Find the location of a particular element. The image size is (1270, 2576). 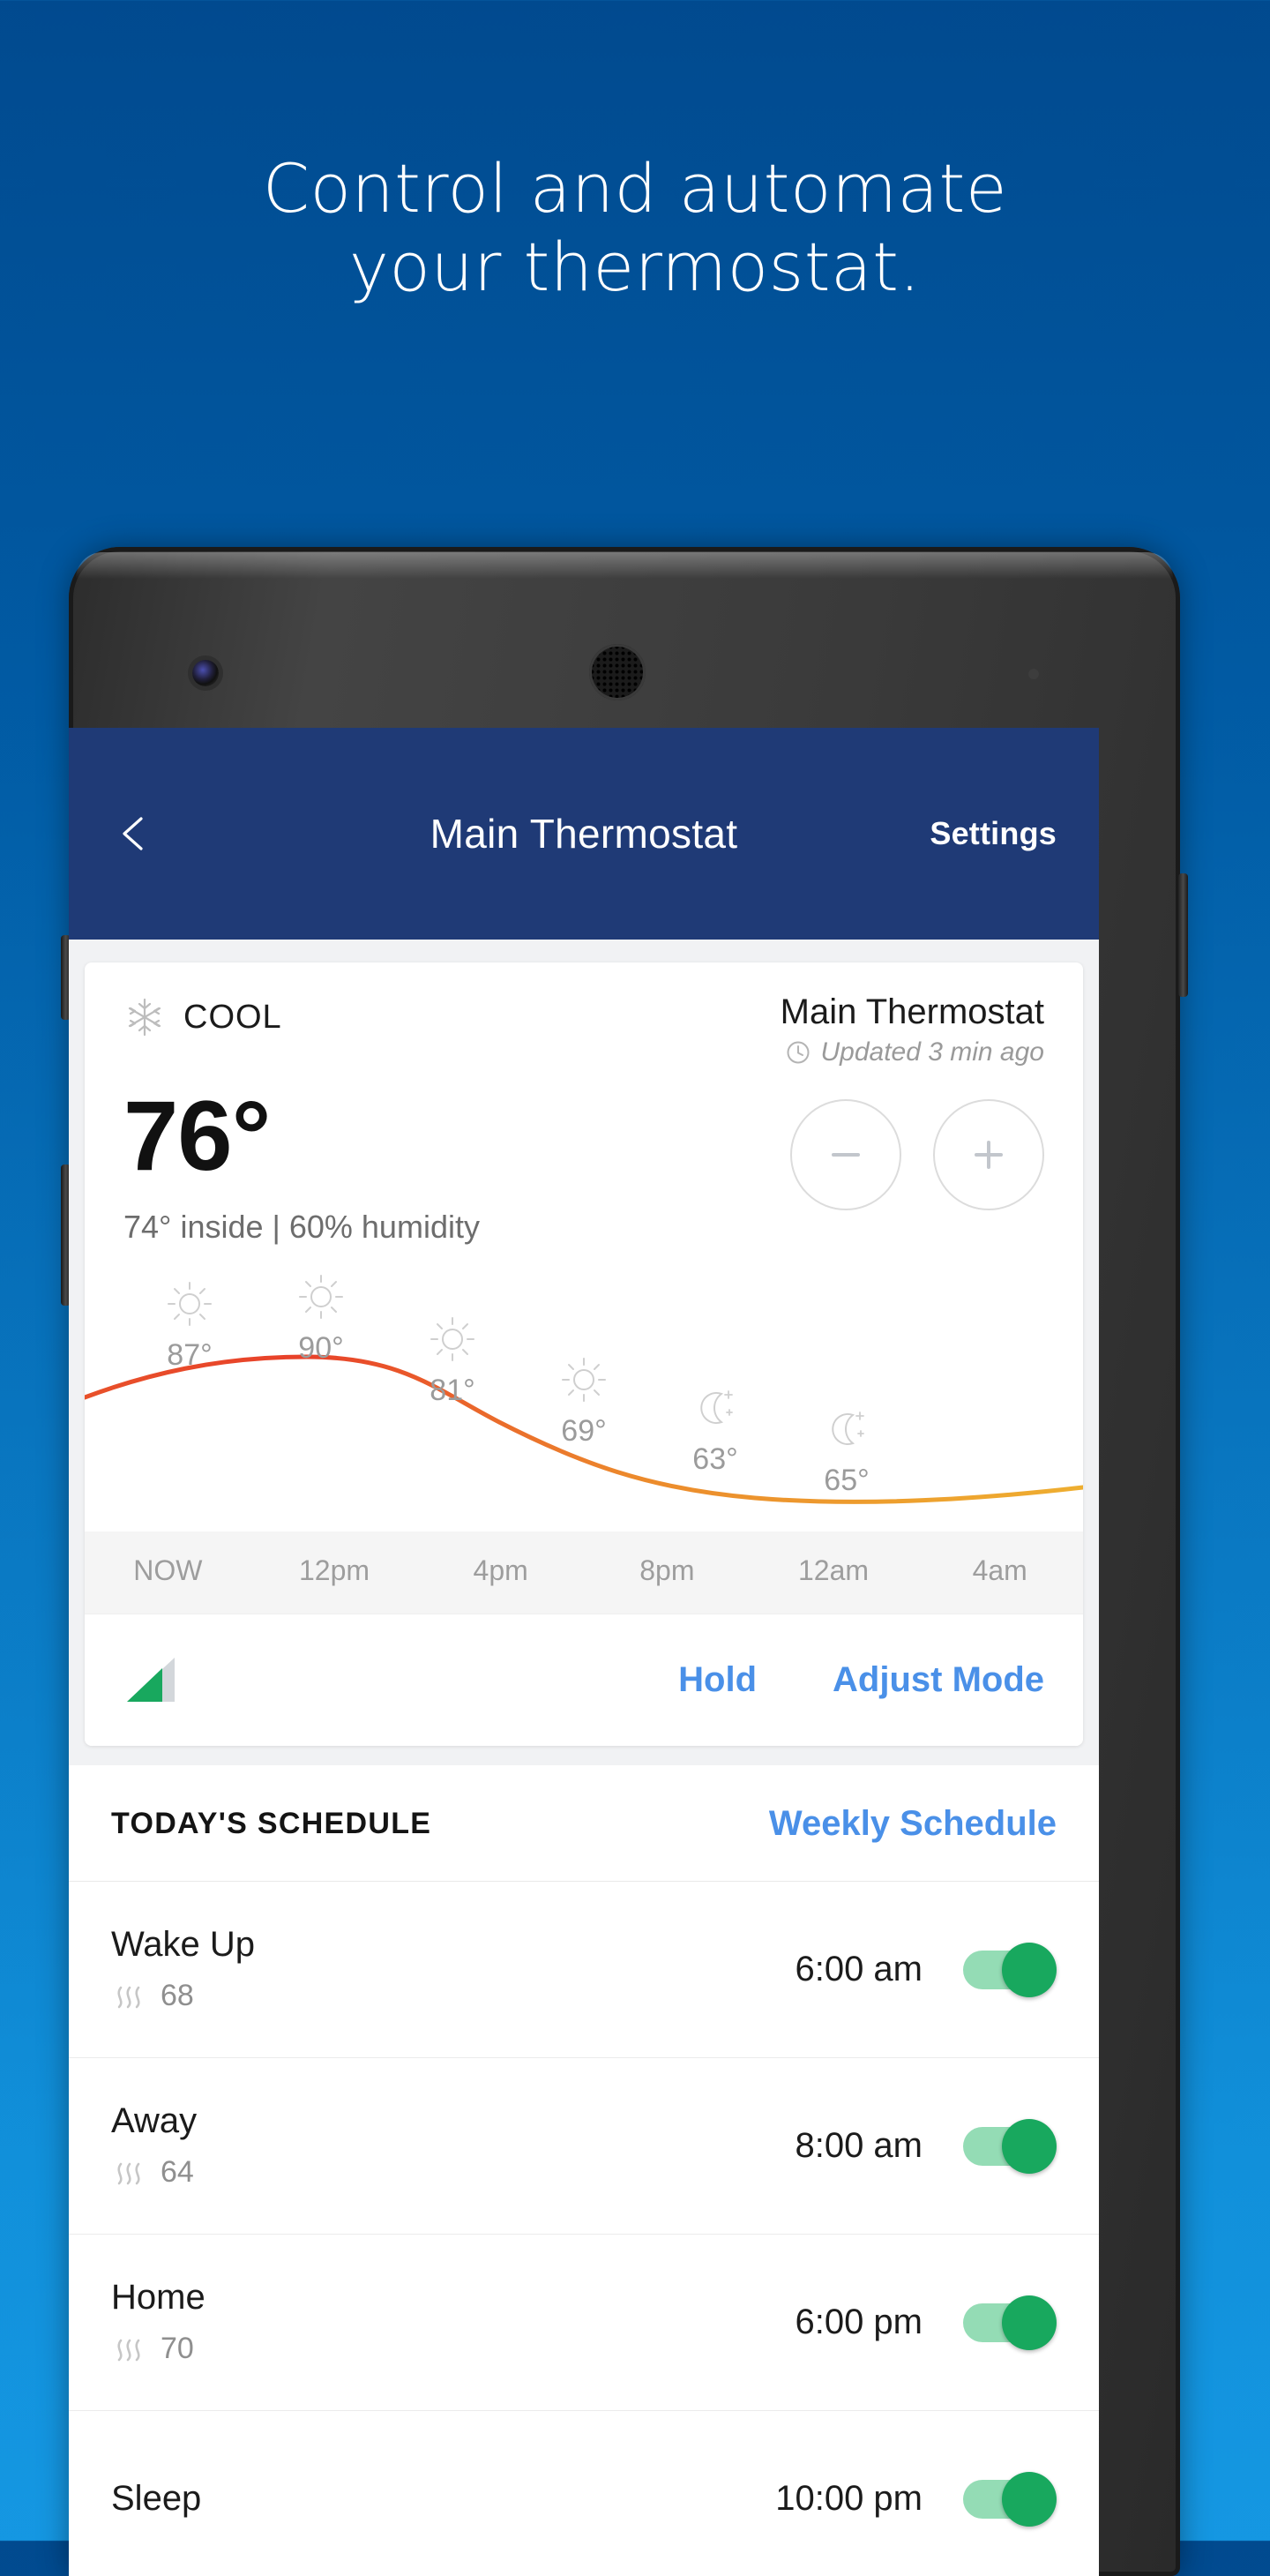

back-button is located at coordinates (135, 834).